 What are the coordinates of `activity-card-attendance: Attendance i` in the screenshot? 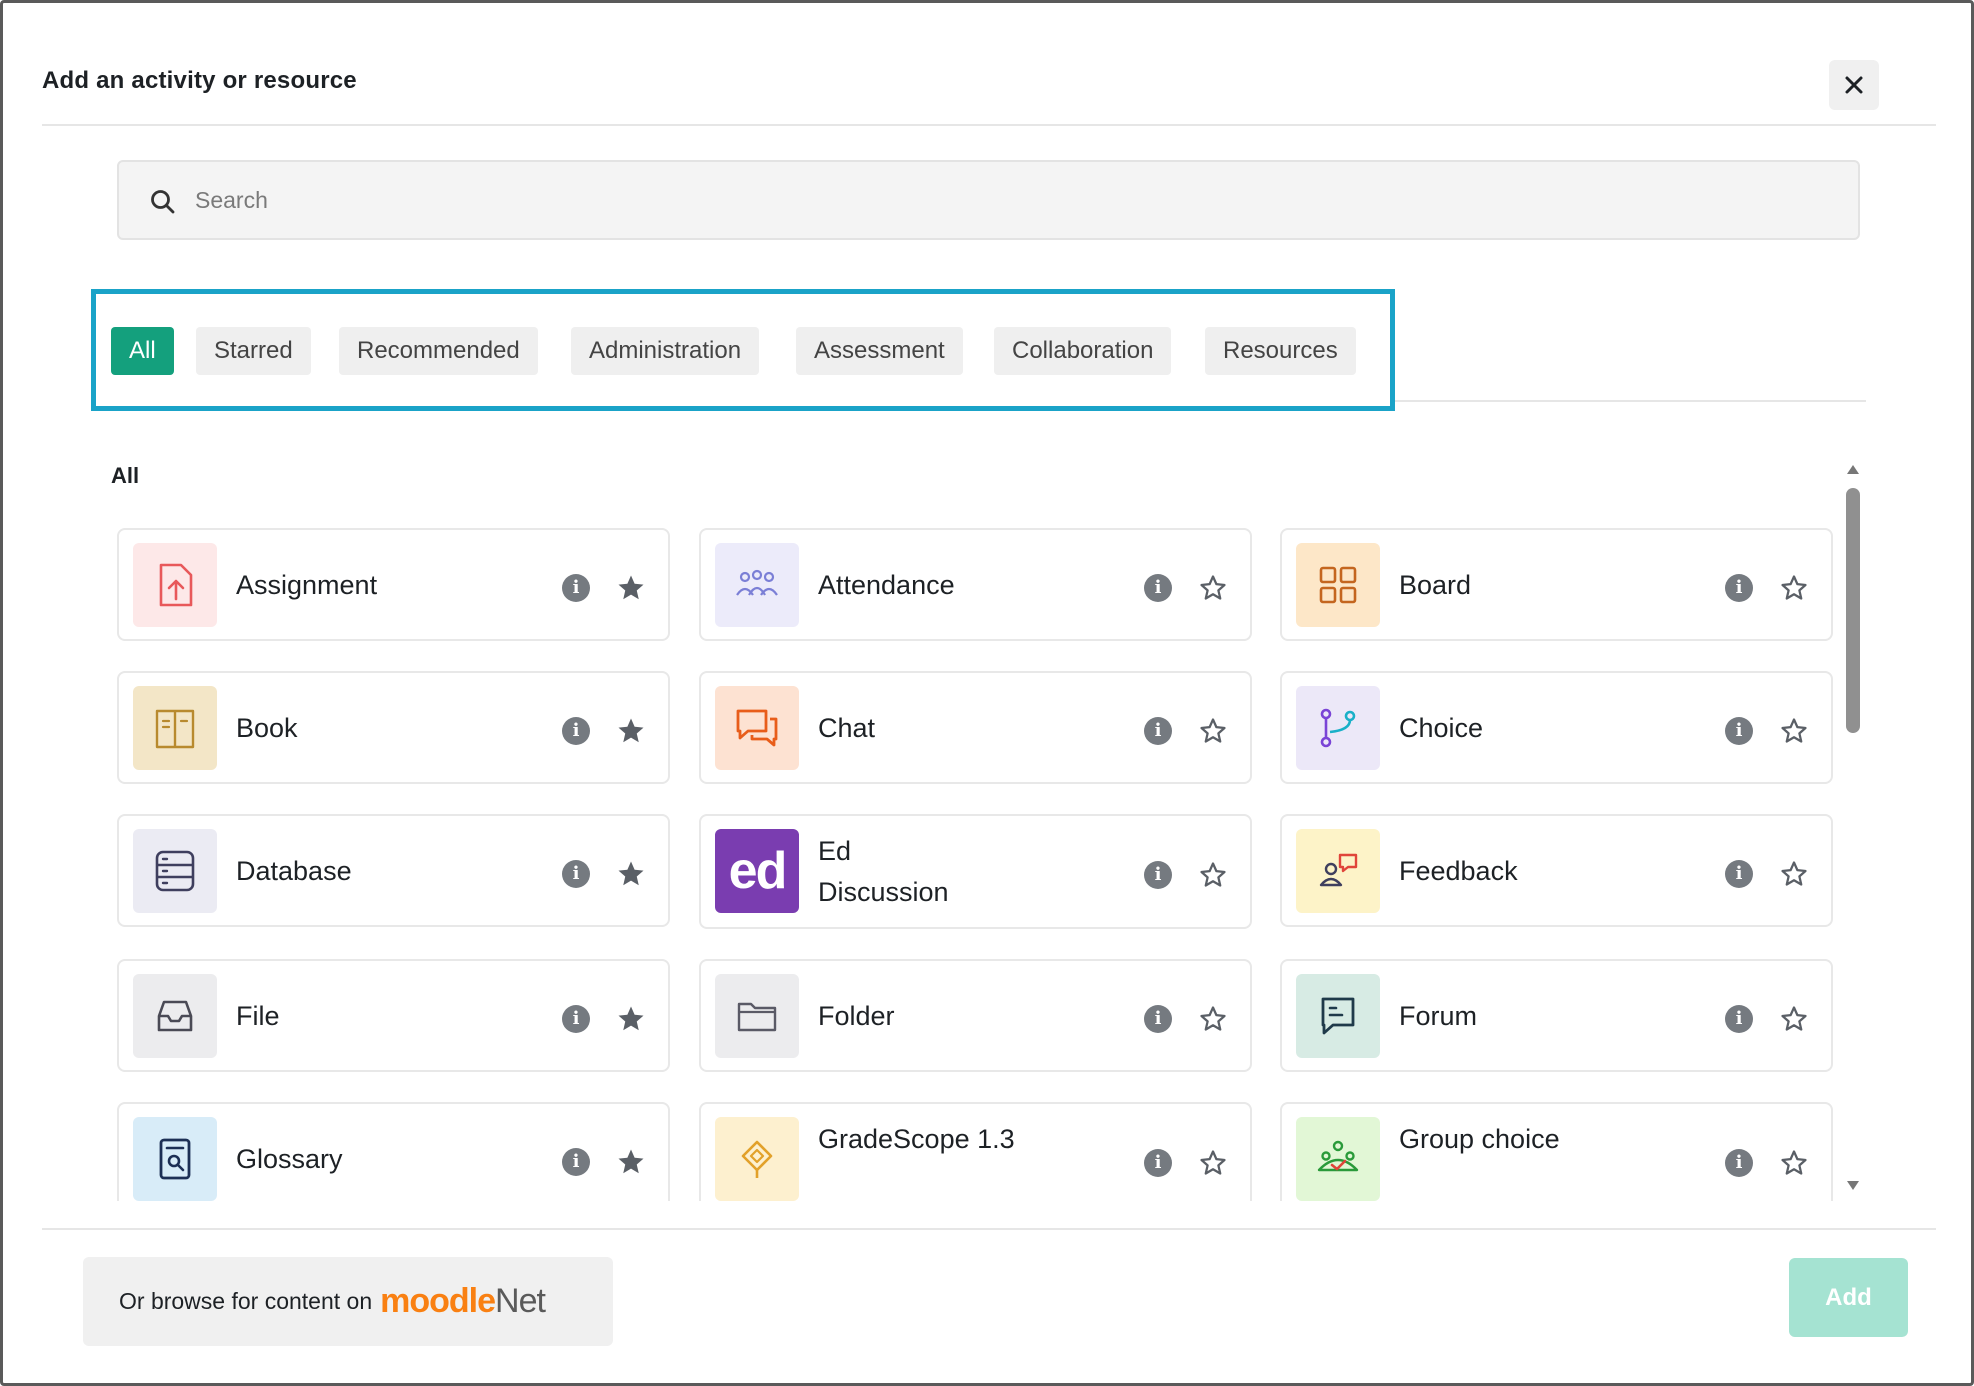 It's located at (975, 584).